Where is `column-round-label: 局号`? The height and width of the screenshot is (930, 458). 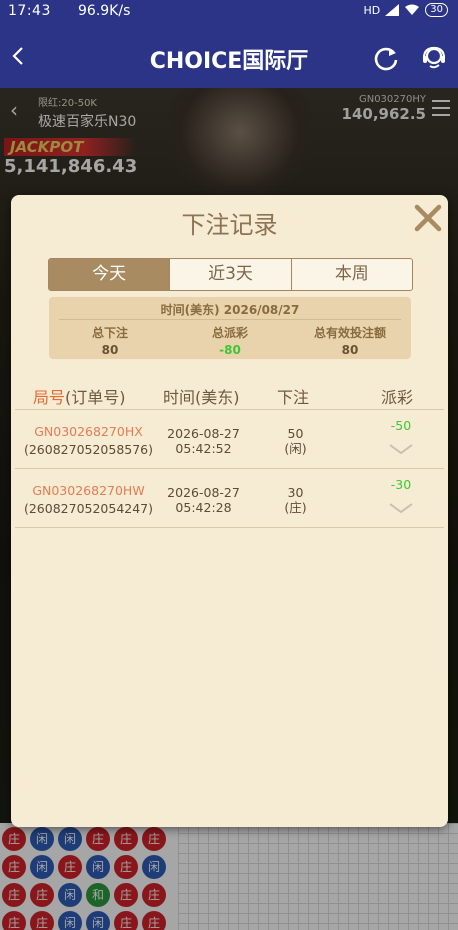 column-round-label: 局号 is located at coordinates (49, 397).